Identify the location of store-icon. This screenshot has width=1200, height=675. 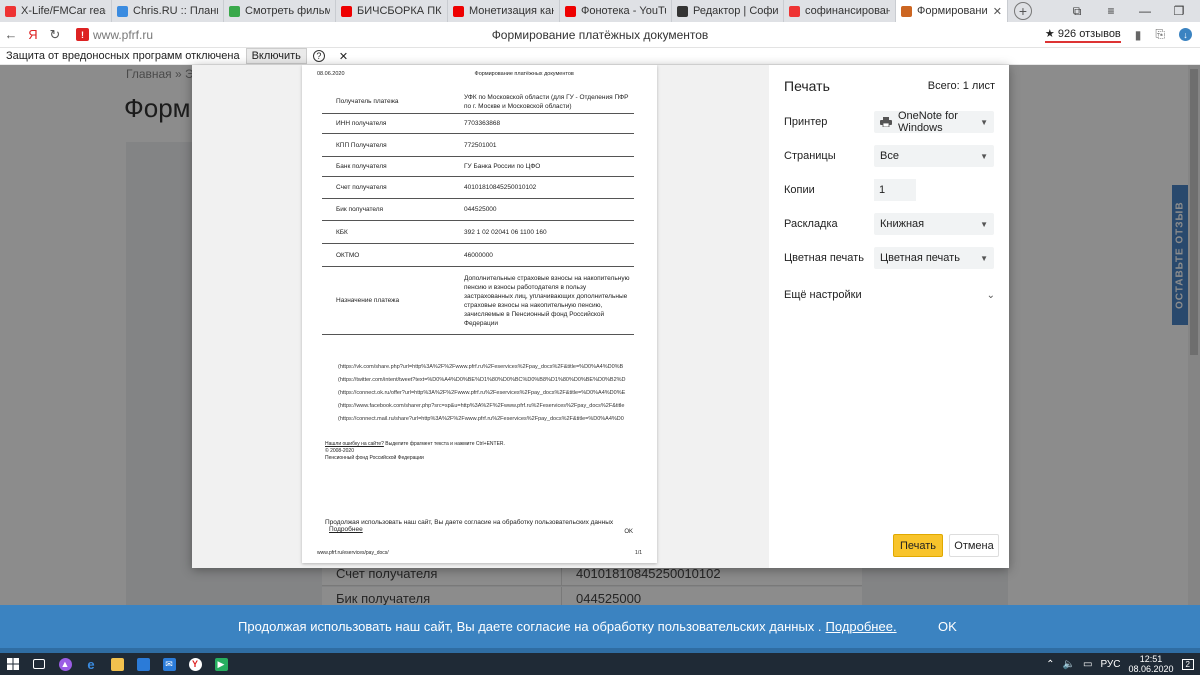
(143, 664).